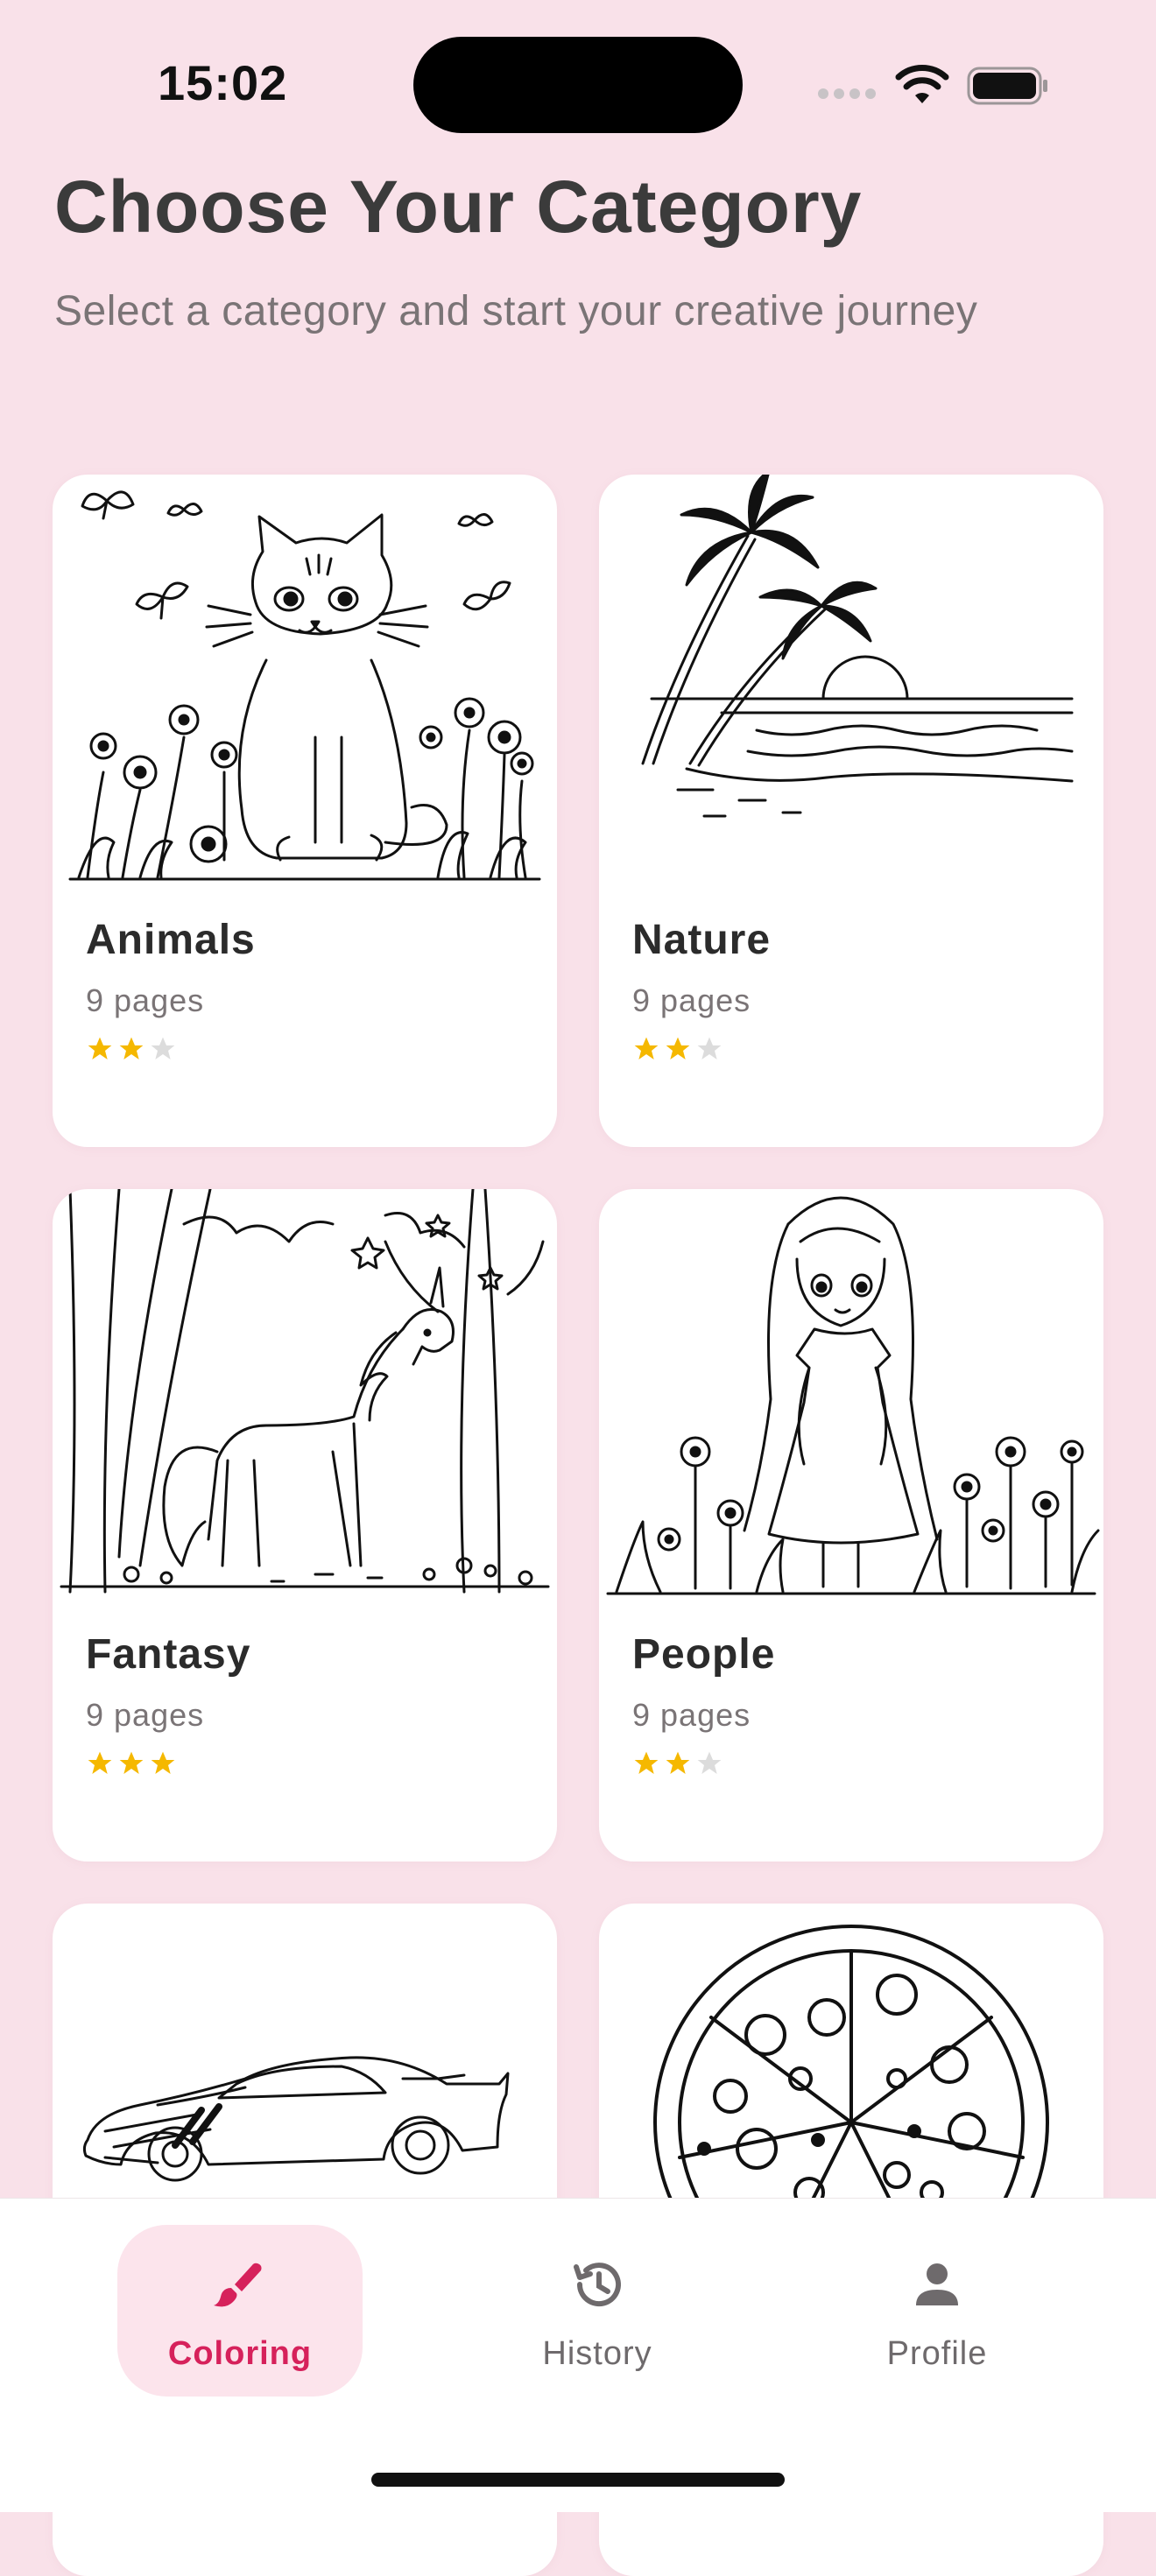 The image size is (1156, 2576). What do you see at coordinates (108, 505) in the screenshot?
I see `butterfly-icon` at bounding box center [108, 505].